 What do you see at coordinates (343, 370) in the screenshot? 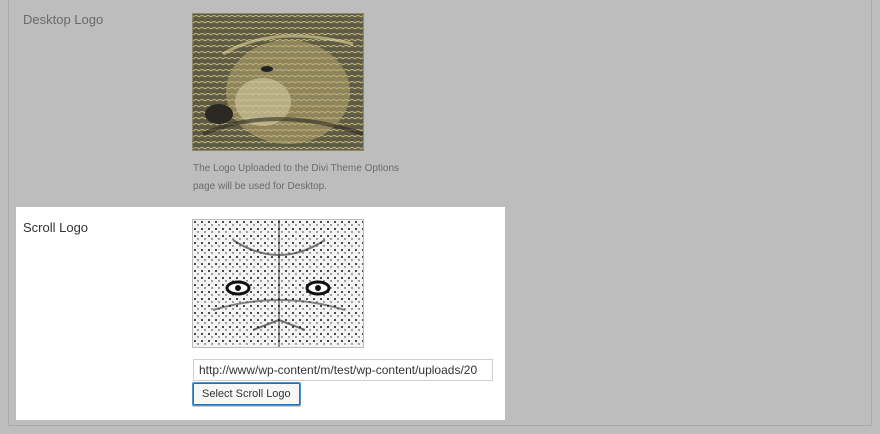
I see `scroll-logo-url-input` at bounding box center [343, 370].